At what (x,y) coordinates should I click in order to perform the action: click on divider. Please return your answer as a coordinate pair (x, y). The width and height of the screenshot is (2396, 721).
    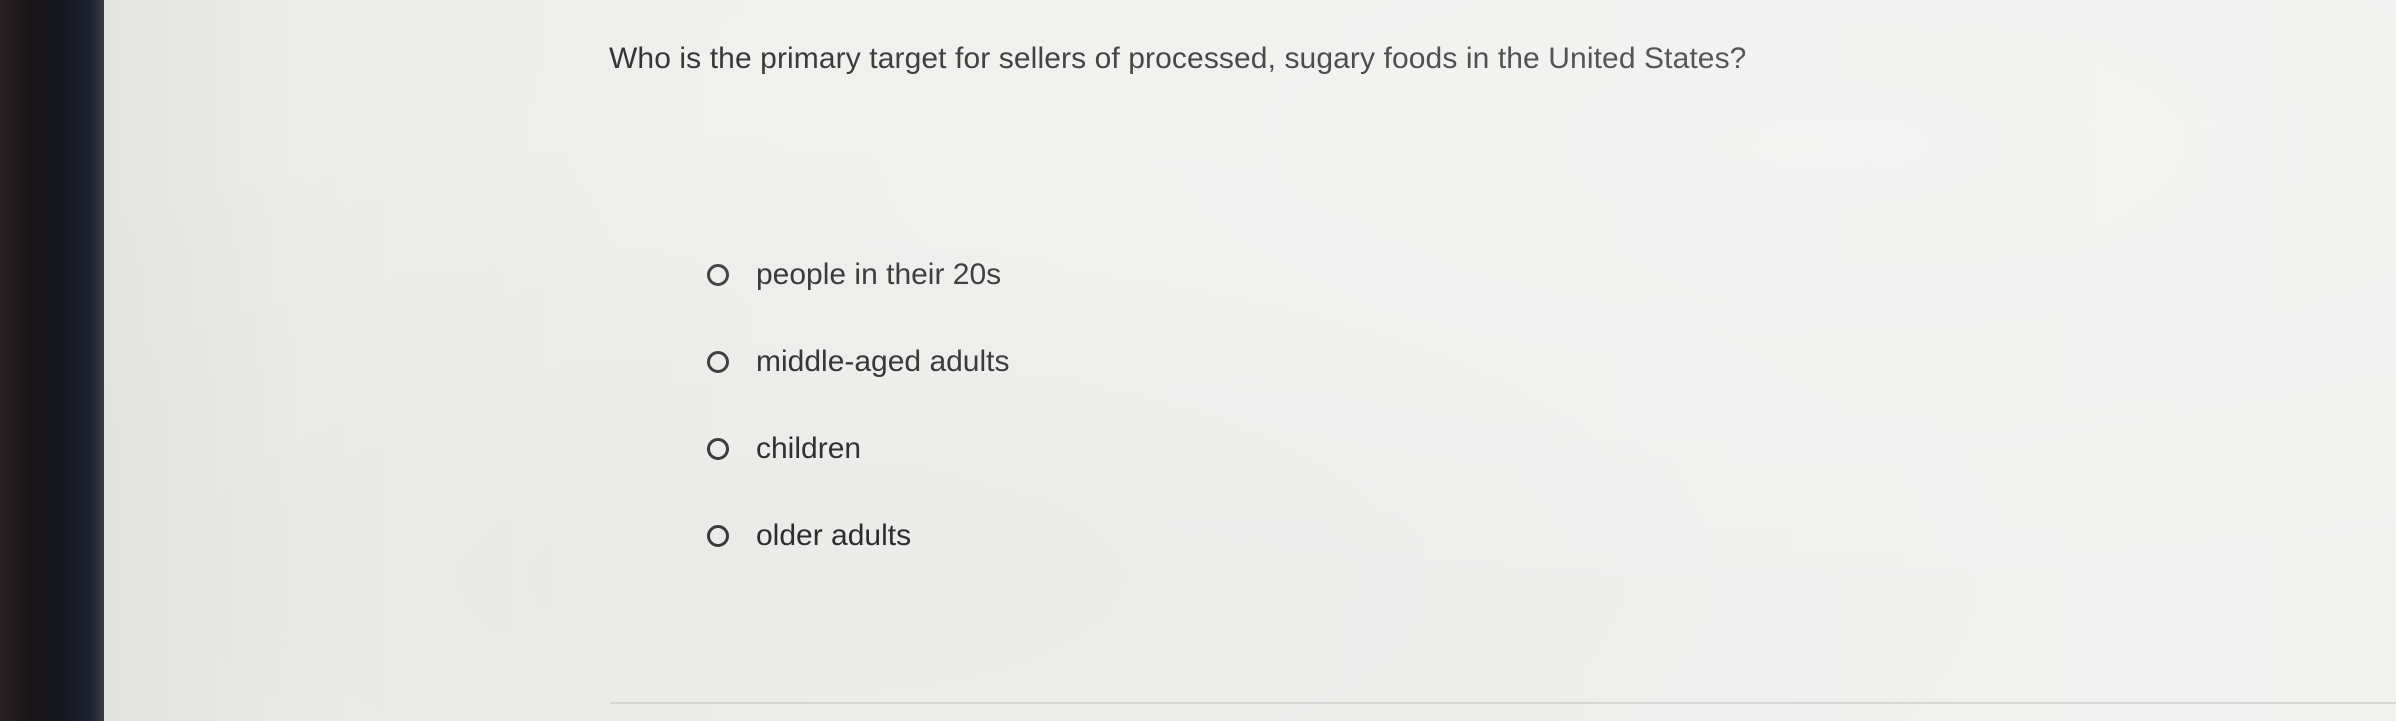
    Looking at the image, I should click on (1503, 703).